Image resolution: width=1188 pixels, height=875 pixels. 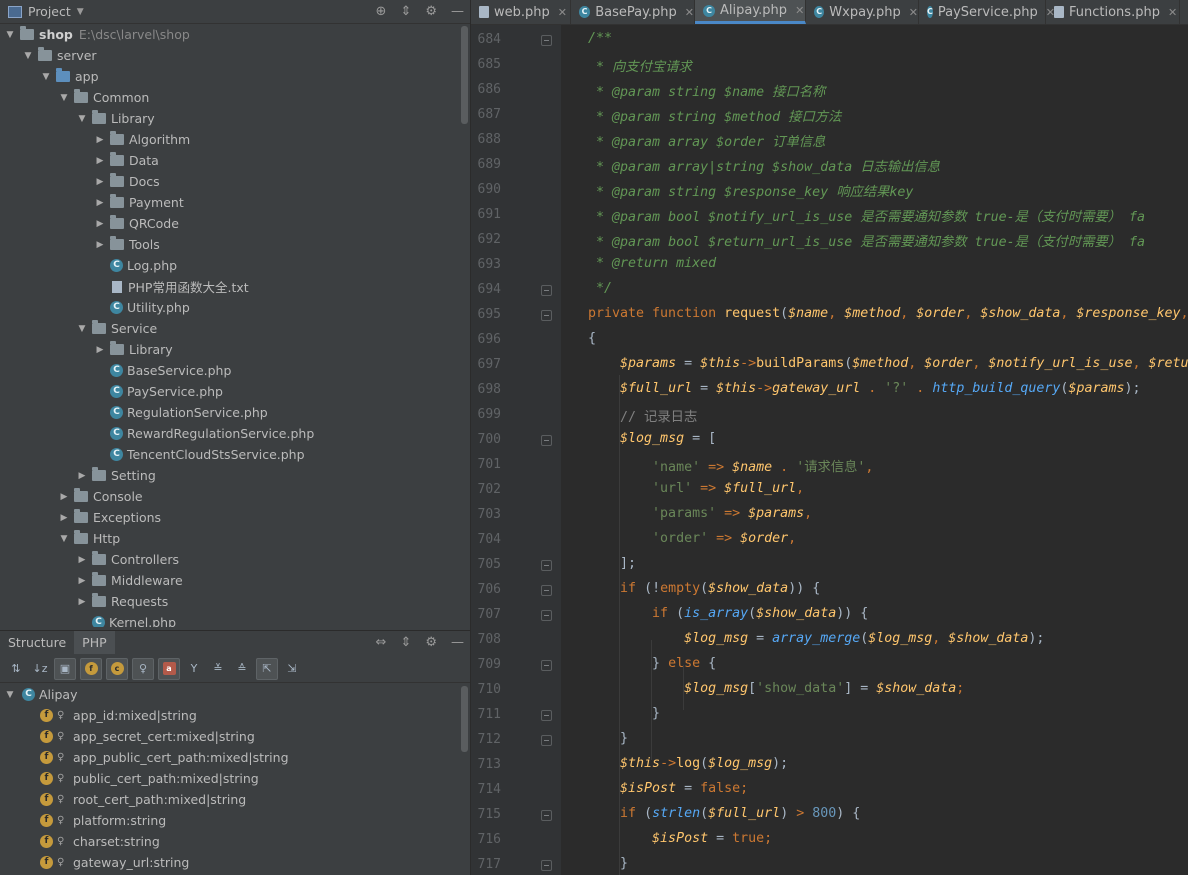 What do you see at coordinates (230, 454) in the screenshot?
I see `tree-item: C TencentCloudStsService.php` at bounding box center [230, 454].